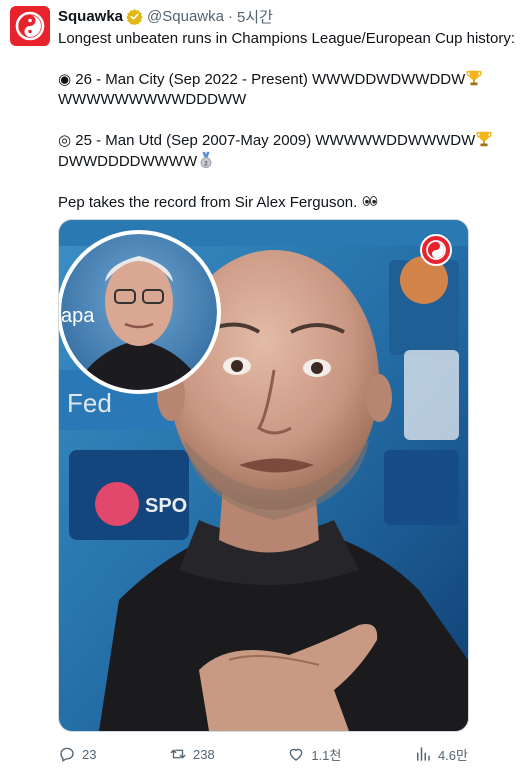  What do you see at coordinates (185, 16) in the screenshot?
I see `author-handle: @Squawka` at bounding box center [185, 16].